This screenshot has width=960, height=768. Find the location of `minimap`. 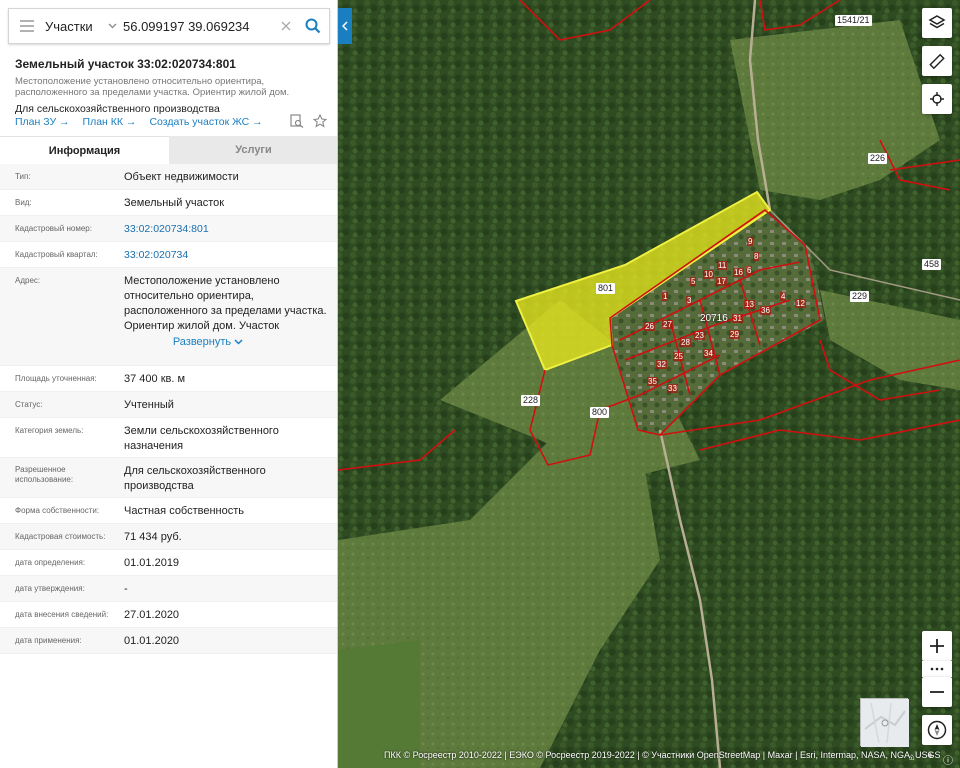

minimap is located at coordinates (884, 722).